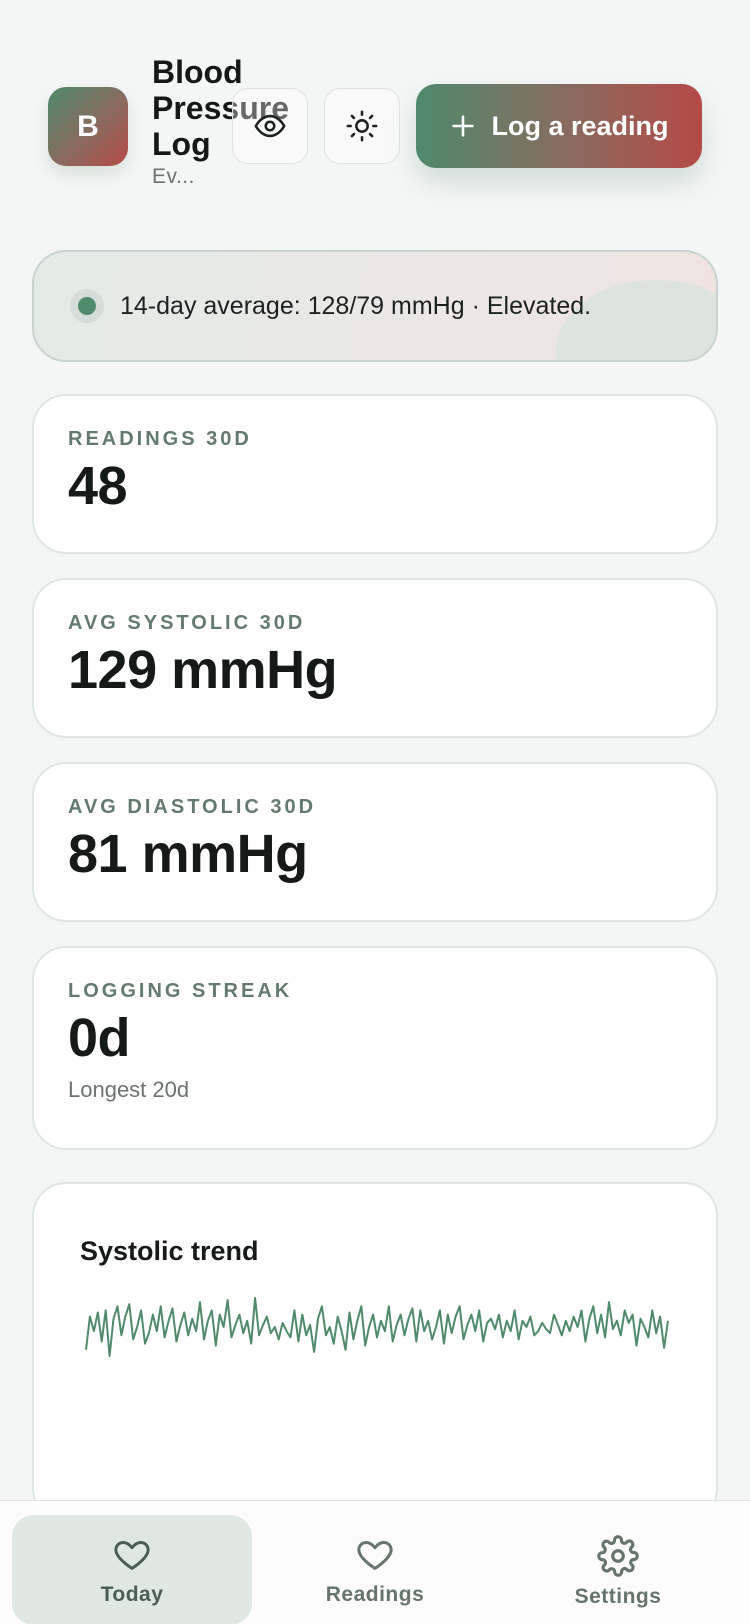 The image size is (750, 1624). Describe the element at coordinates (375, 658) in the screenshot. I see `stat-card-avg-systolic: AVG SYSTOLIC 30D 129 mmHg` at that location.